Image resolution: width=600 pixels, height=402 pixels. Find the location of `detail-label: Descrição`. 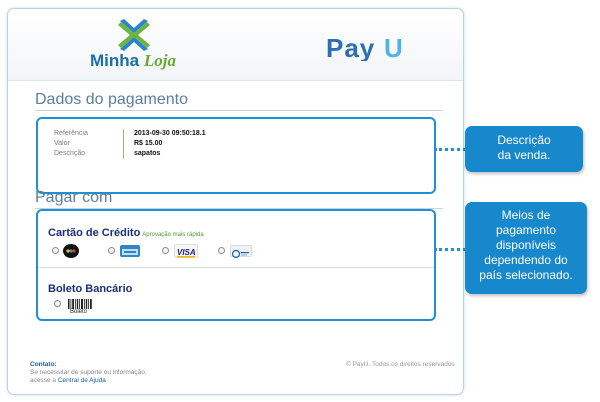

detail-label: Descrição is located at coordinates (89, 154).